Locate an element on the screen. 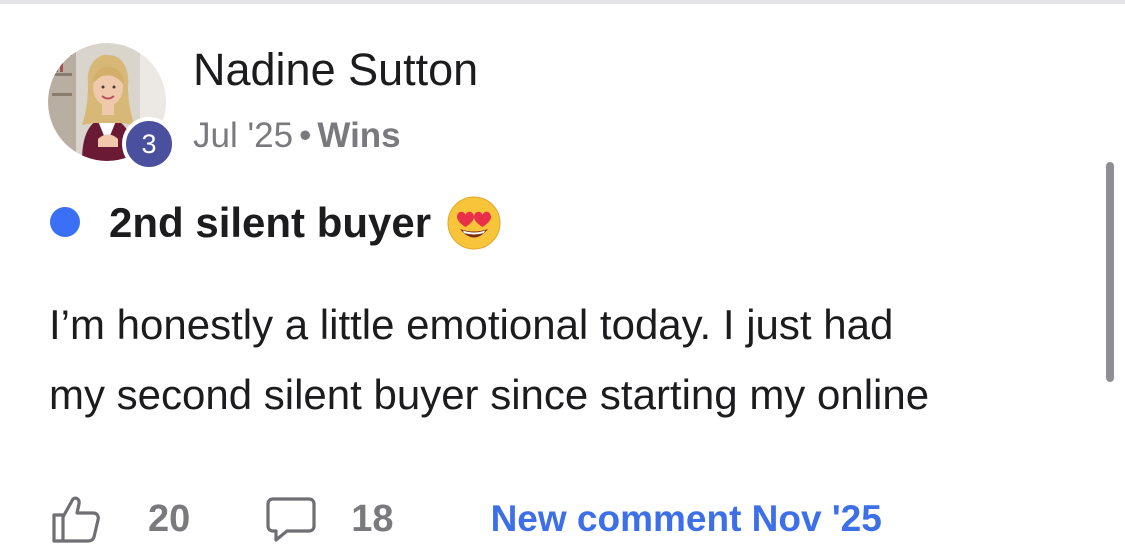 This screenshot has height=557, width=1125. top-divider is located at coordinates (562, 2).